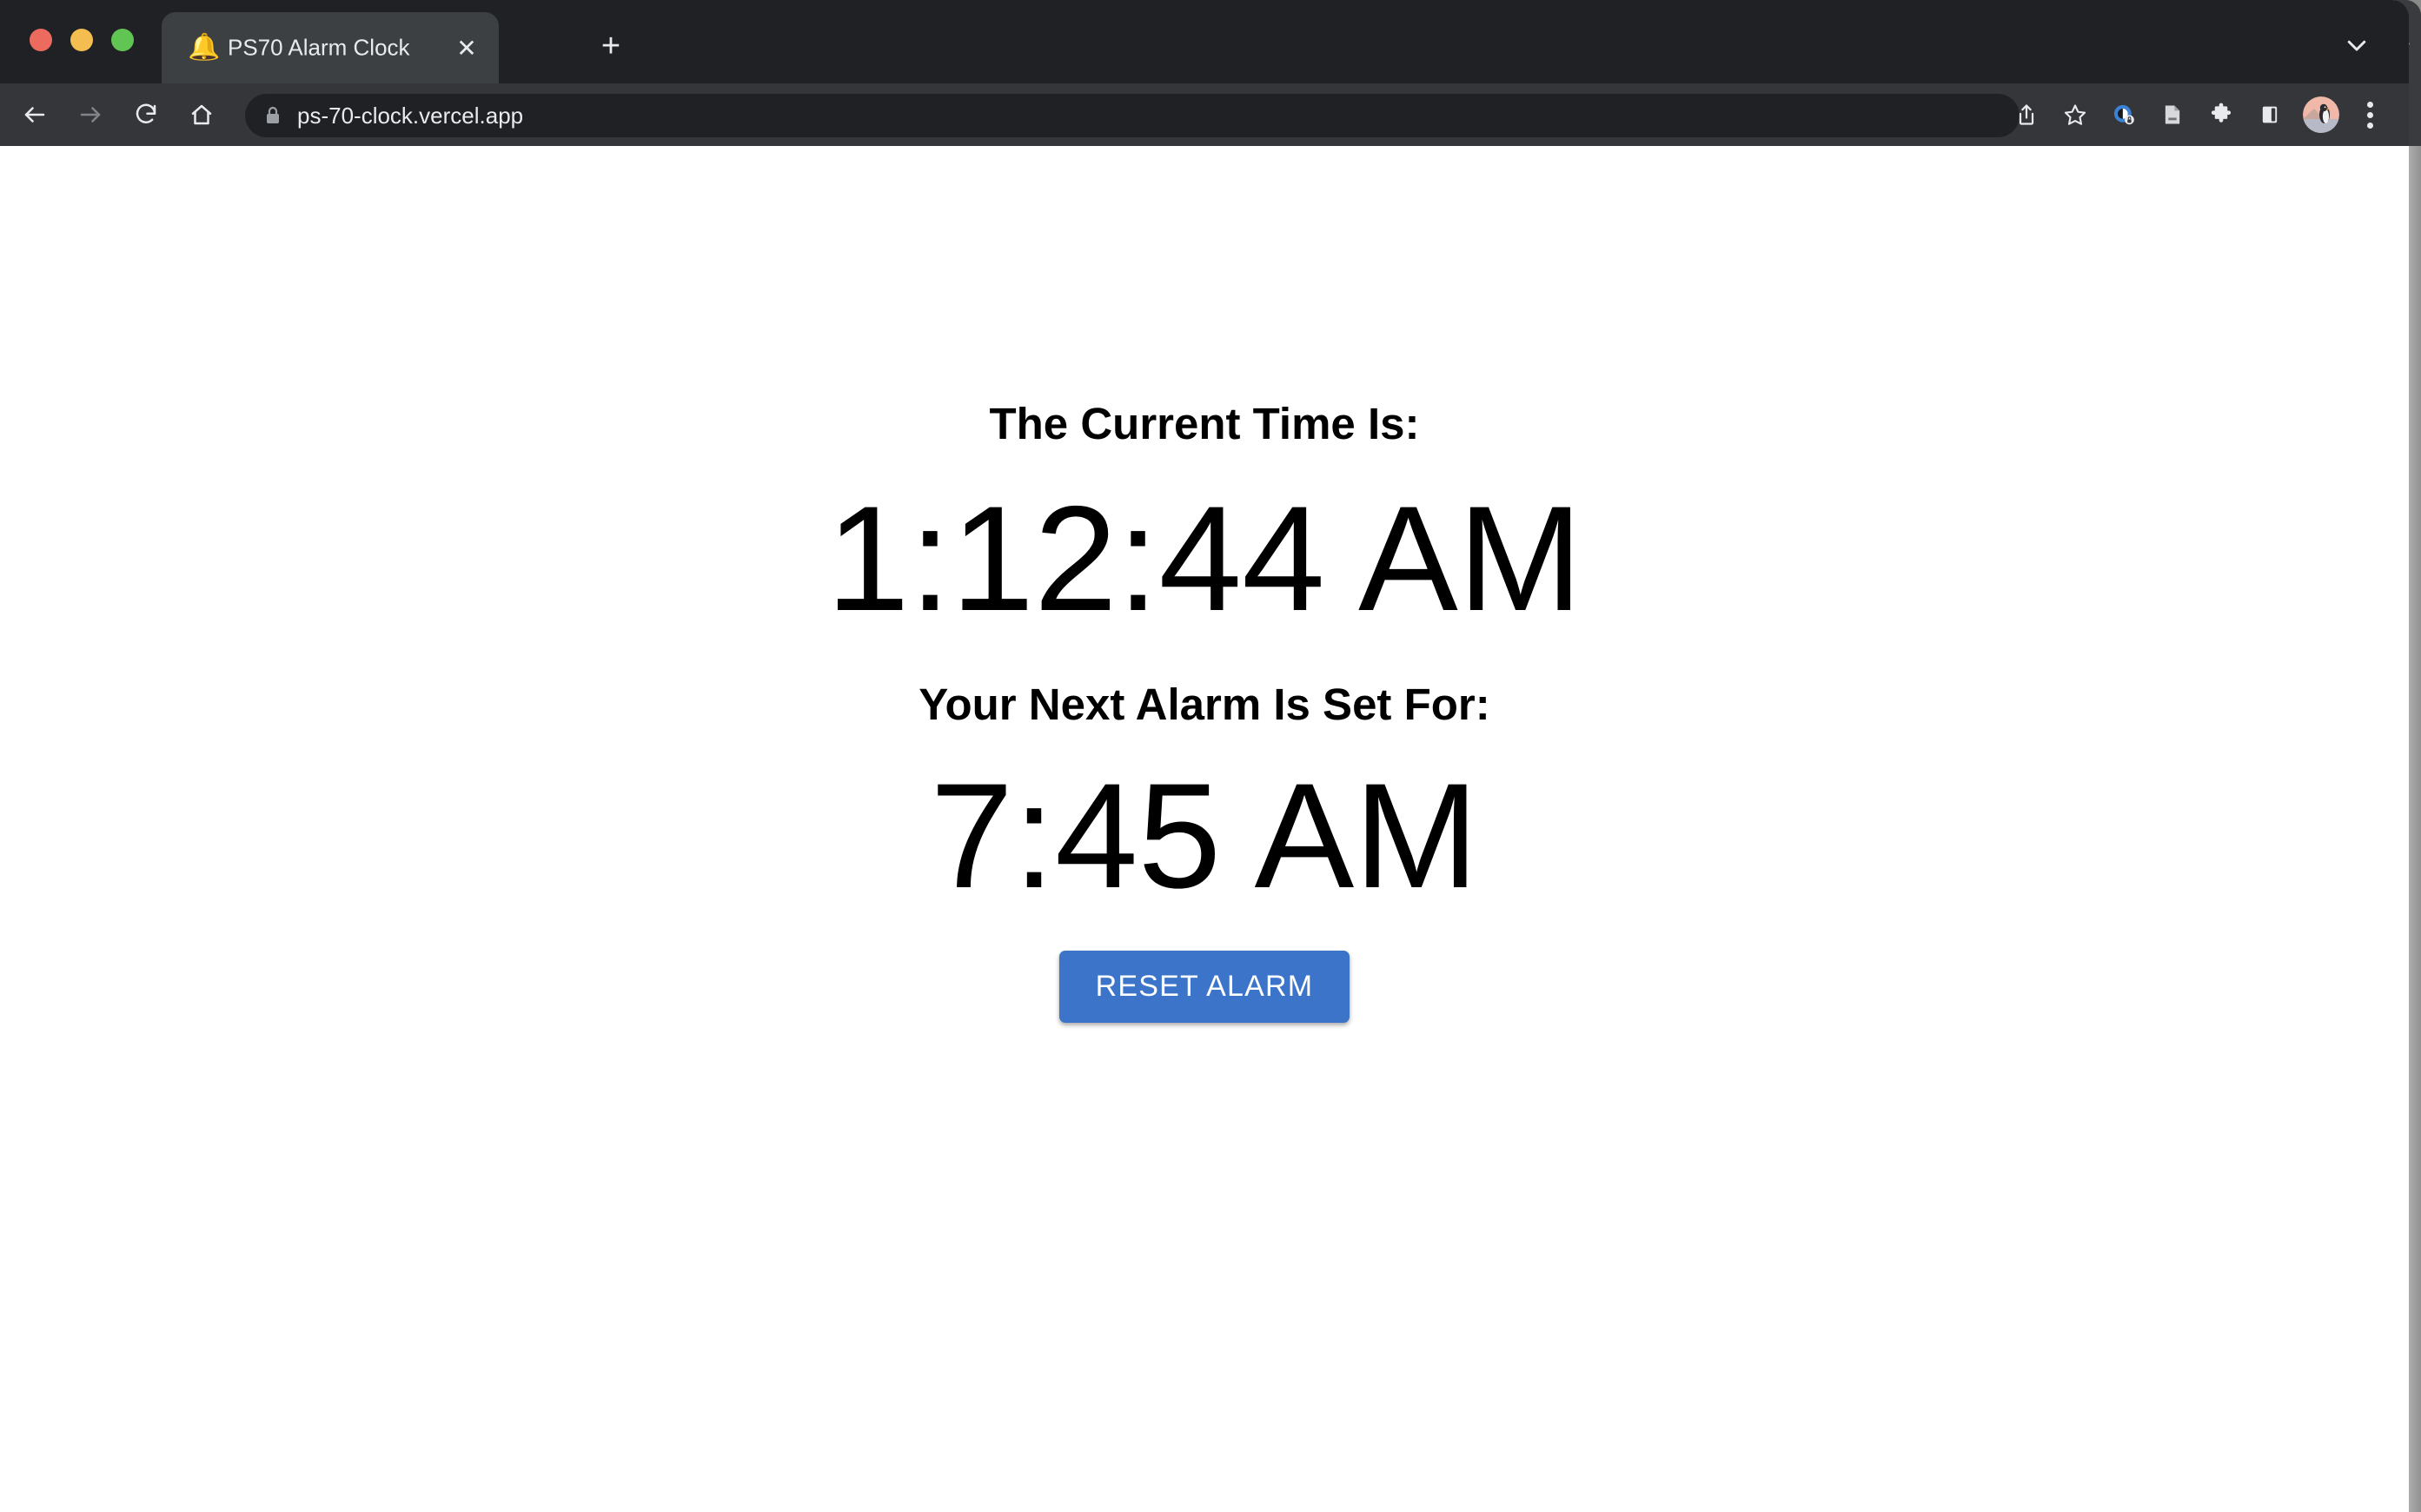  I want to click on url-text: ps-70-clock.vercel.app, so click(410, 116).